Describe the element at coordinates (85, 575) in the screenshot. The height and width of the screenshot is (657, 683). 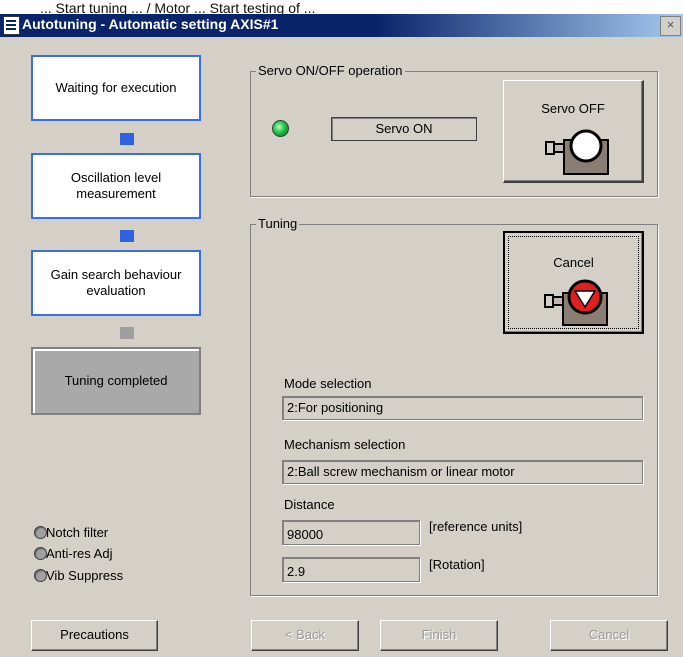
I see `vib-suppress-label: Vib Suppress` at that location.